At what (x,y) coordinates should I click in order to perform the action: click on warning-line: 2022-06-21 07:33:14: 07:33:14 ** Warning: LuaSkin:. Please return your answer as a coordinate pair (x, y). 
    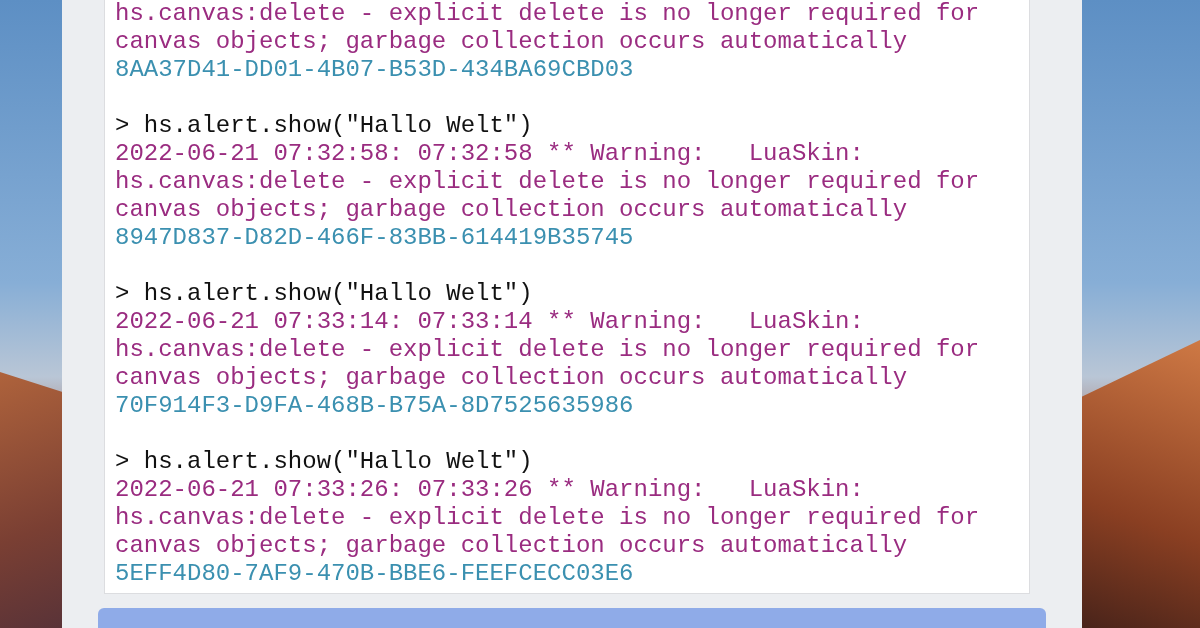
    Looking at the image, I should click on (490, 322).